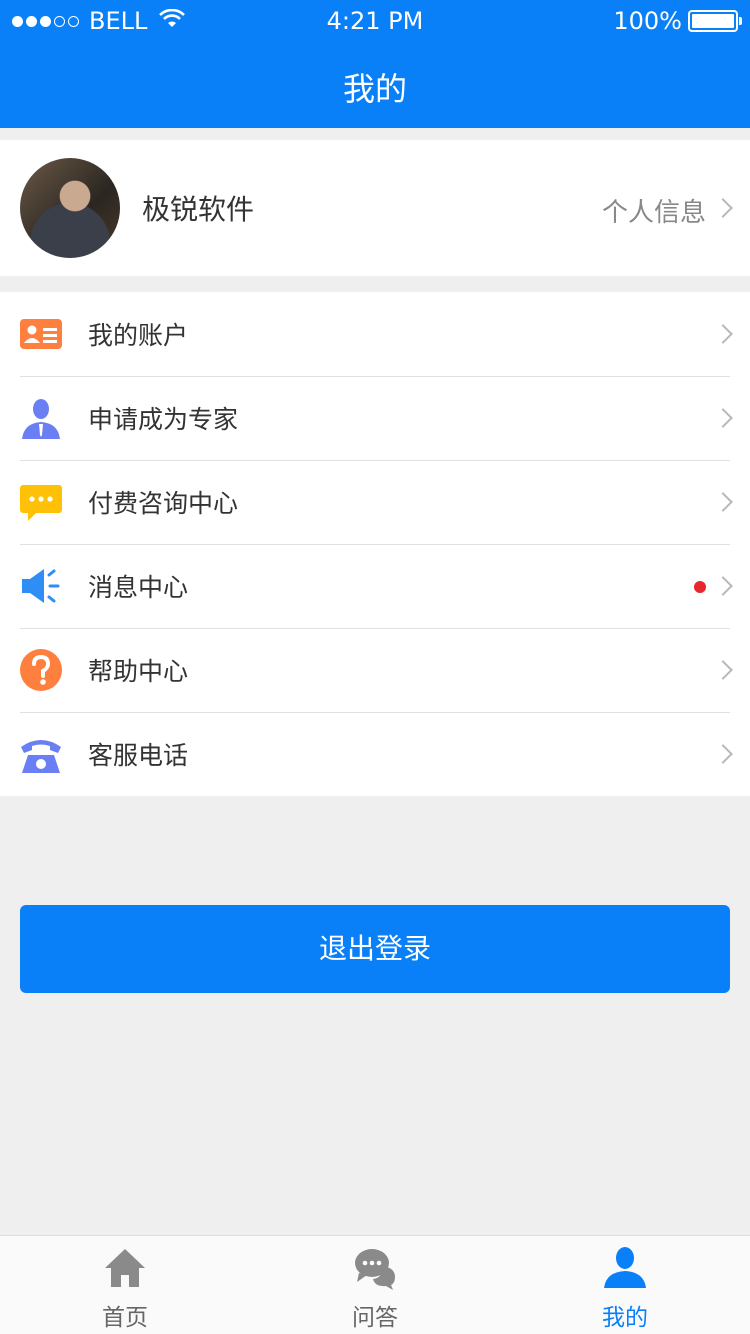 The image size is (750, 1334). What do you see at coordinates (375, 949) in the screenshot?
I see `logout-button: 退出登录` at bounding box center [375, 949].